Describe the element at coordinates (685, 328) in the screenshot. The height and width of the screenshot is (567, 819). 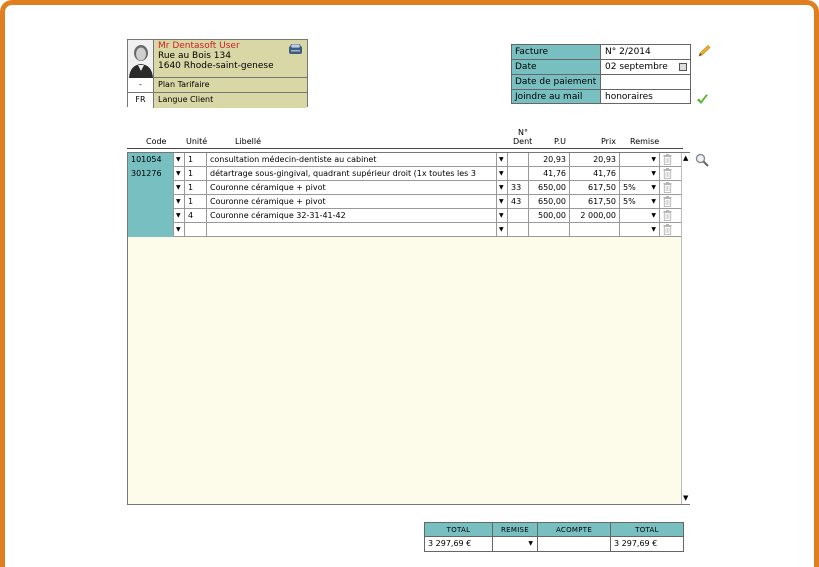
I see `grid-scrollbar: ▲ ▼` at that location.